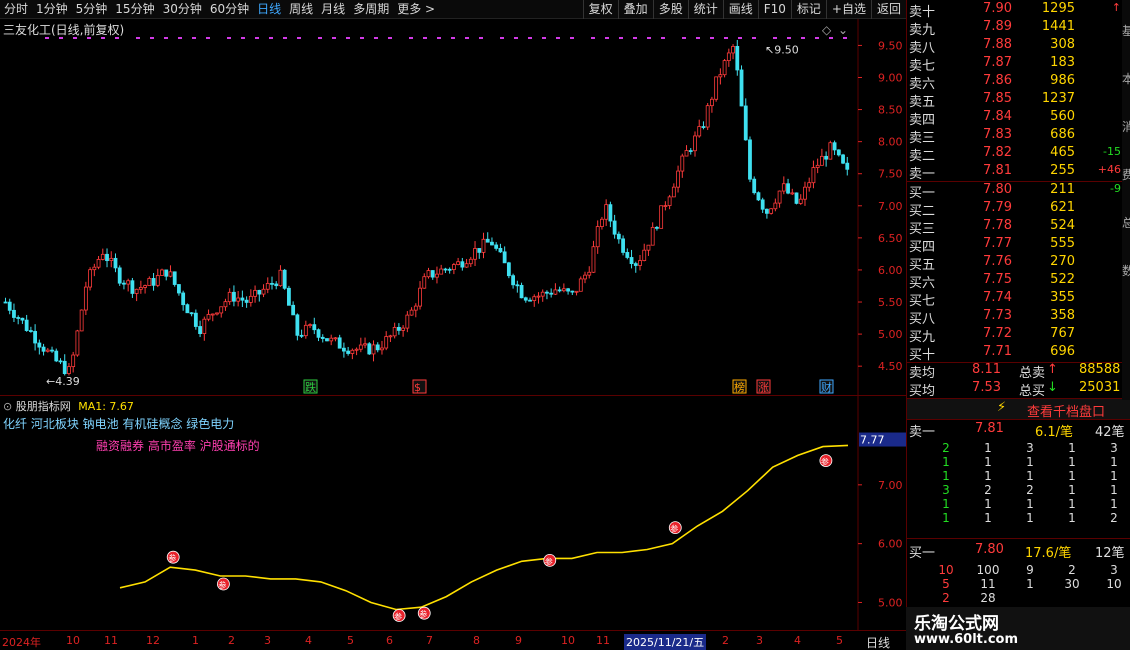 The width and height of the screenshot is (1130, 650). Describe the element at coordinates (301, 9) in the screenshot. I see `period-tab: 周线` at that location.